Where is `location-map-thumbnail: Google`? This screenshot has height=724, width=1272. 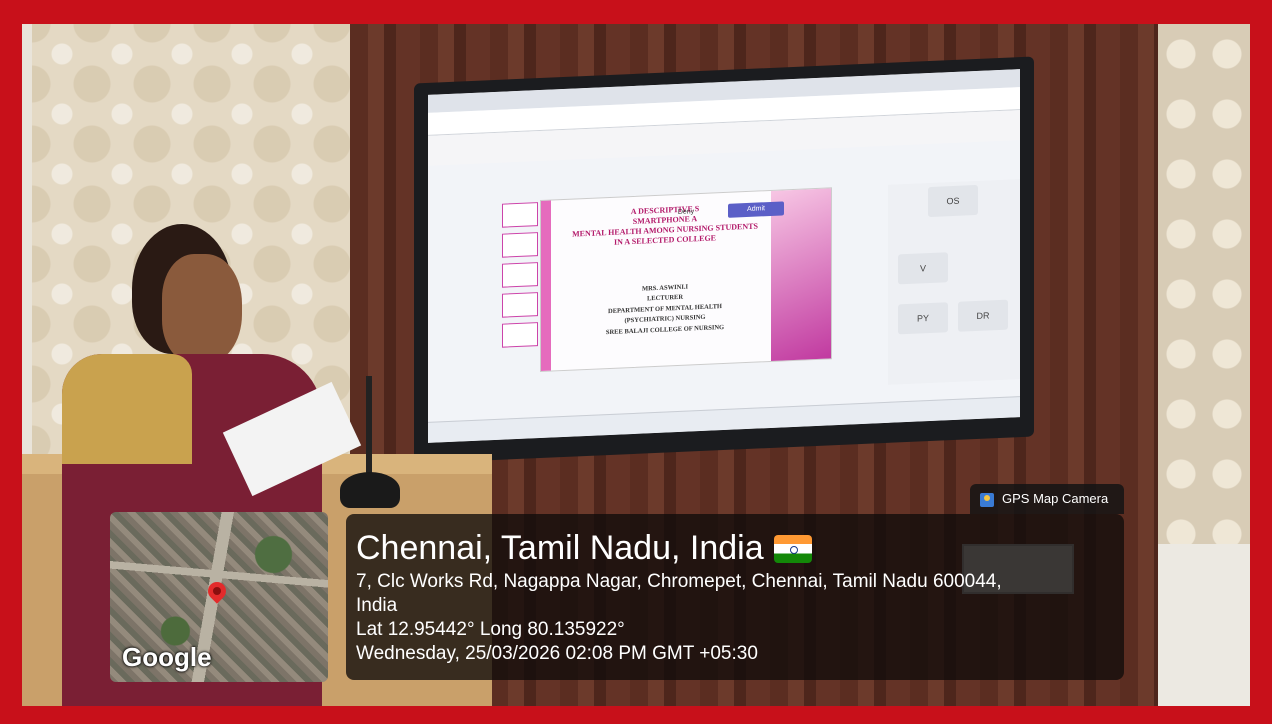
location-map-thumbnail: Google is located at coordinates (219, 597).